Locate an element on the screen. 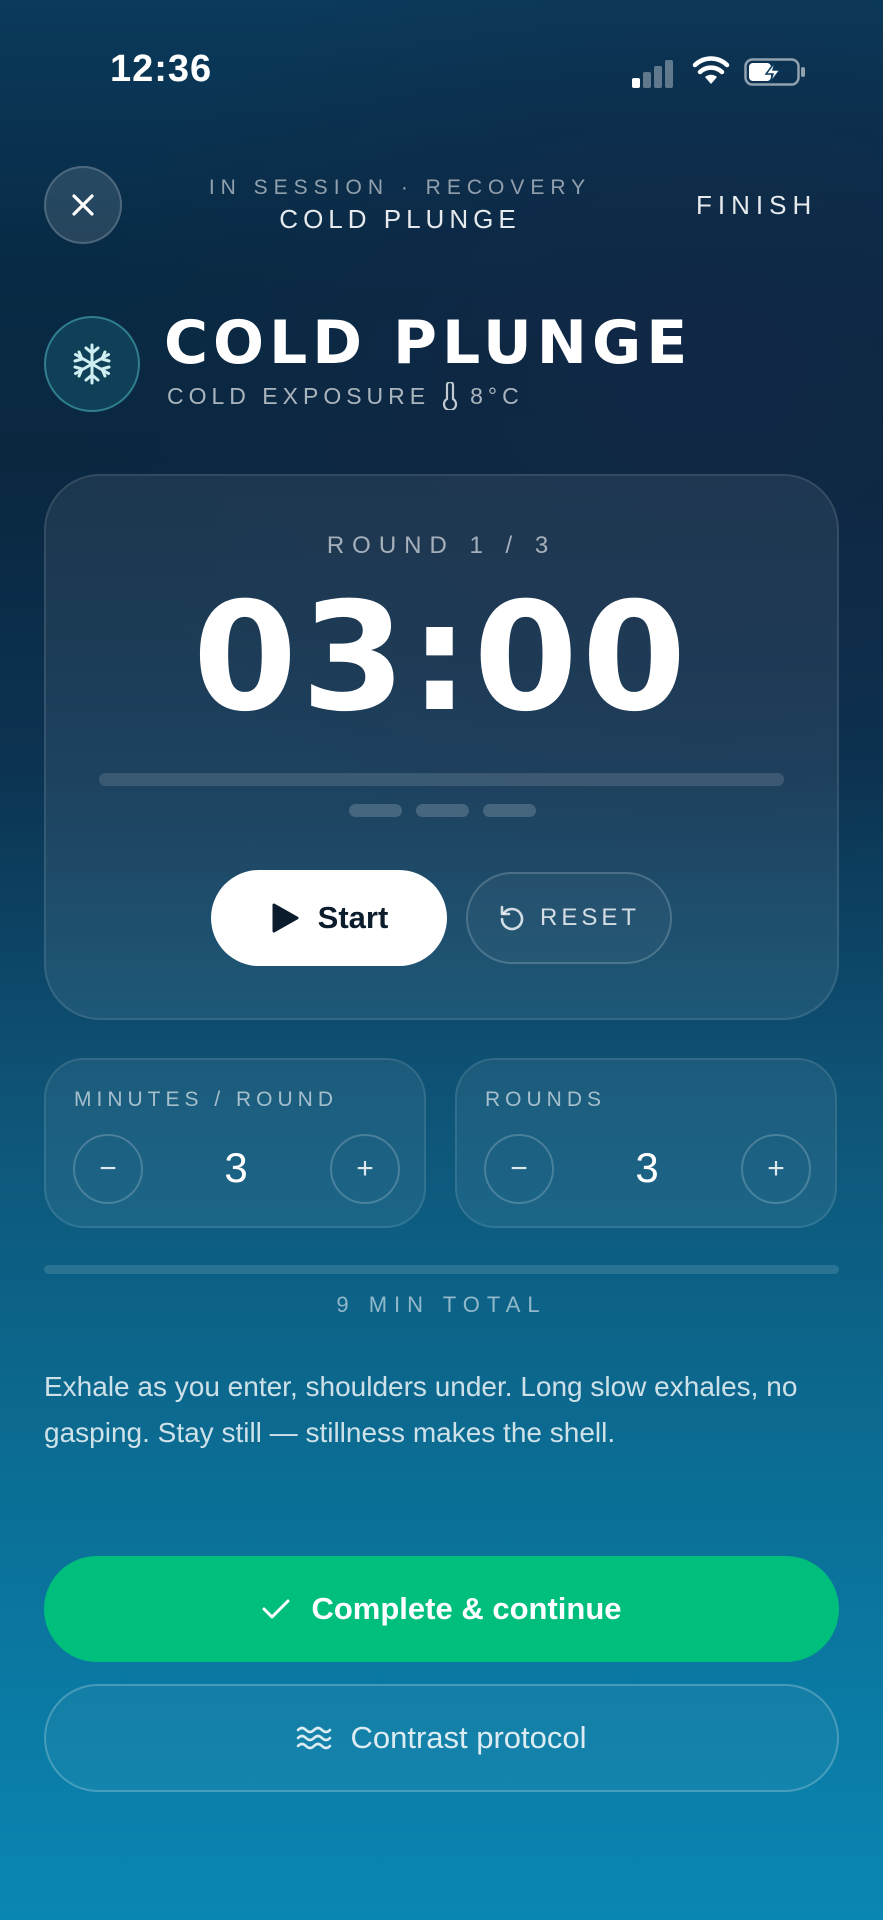 This screenshot has width=883, height=1920. minutes-increment-button: + is located at coordinates (365, 1169).